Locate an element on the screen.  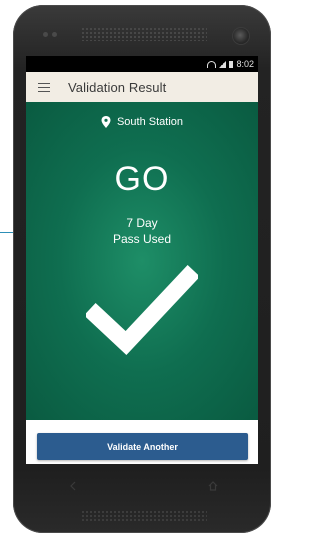
action-area: Validate Another is located at coordinates (142, 442).